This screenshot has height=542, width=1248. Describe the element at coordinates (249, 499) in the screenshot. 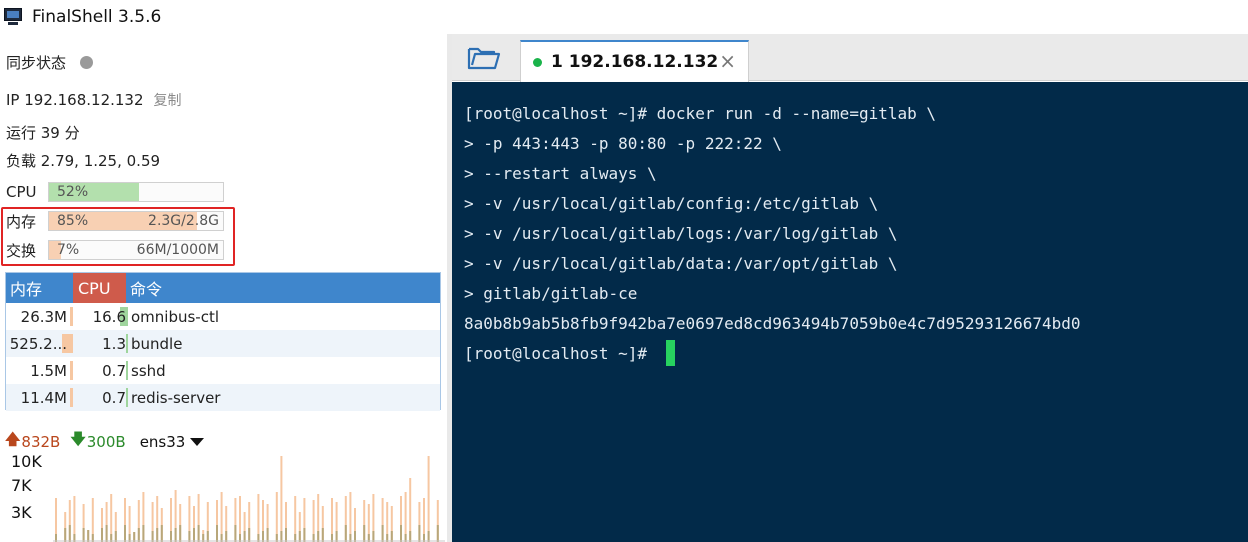

I see `network-traffic-graph` at that location.